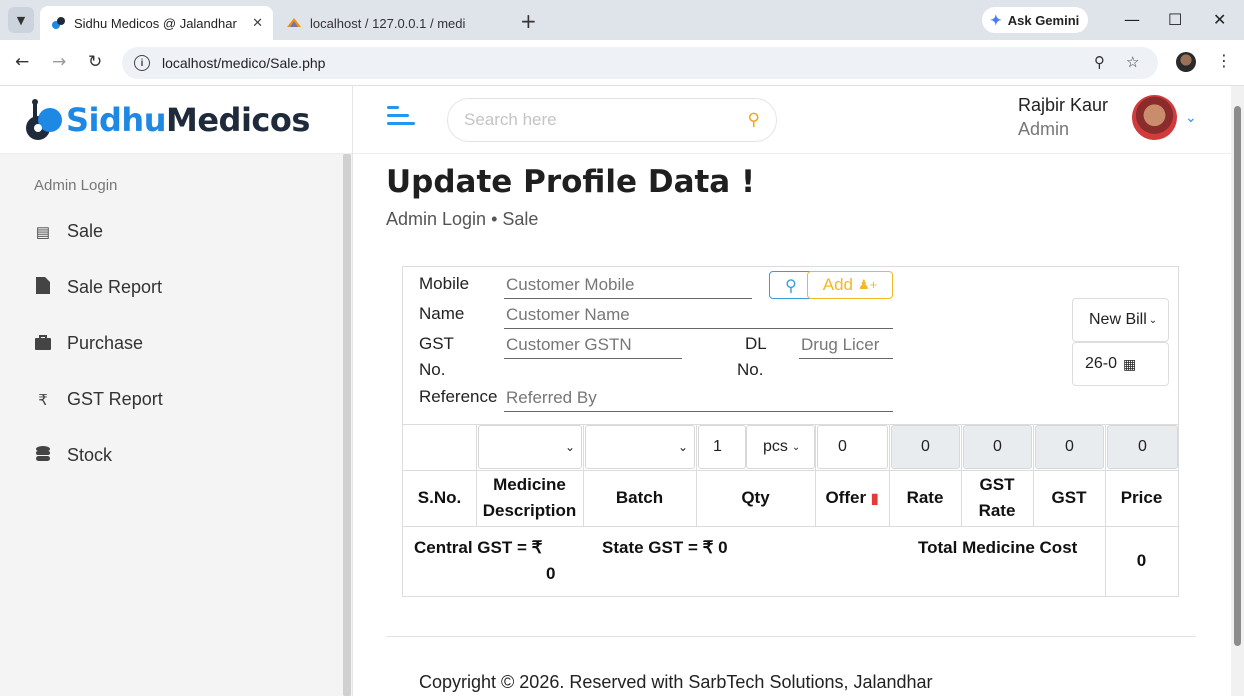 Image resolution: width=1244 pixels, height=696 pixels. I want to click on gst-rate-value: 0, so click(997, 446).